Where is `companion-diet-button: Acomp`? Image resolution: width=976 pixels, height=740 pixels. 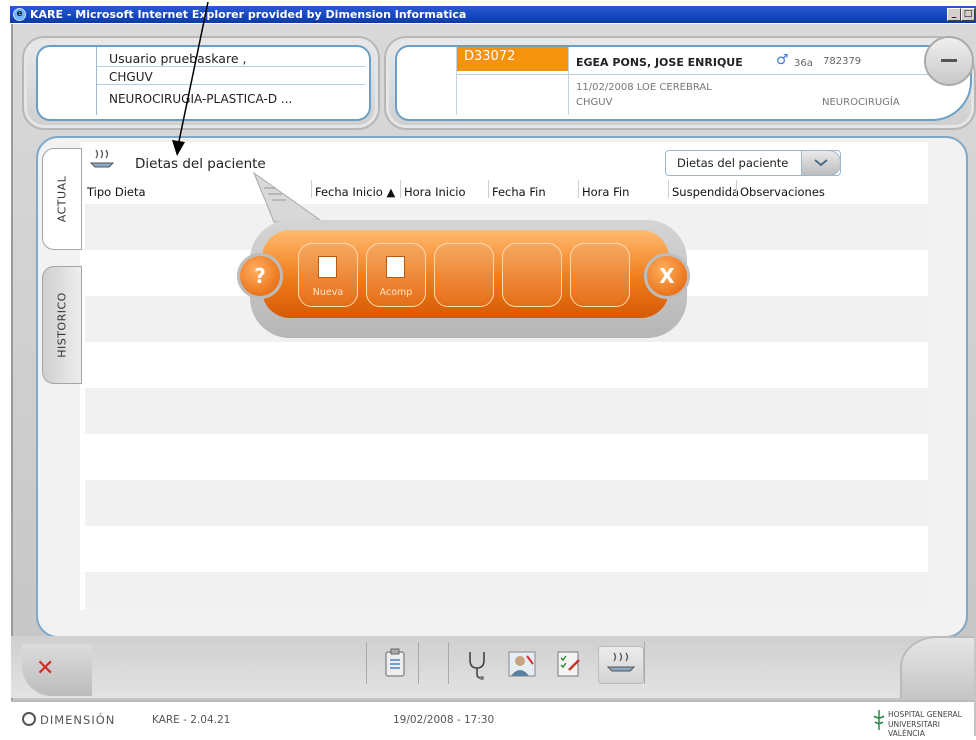 companion-diet-button: Acomp is located at coordinates (396, 275).